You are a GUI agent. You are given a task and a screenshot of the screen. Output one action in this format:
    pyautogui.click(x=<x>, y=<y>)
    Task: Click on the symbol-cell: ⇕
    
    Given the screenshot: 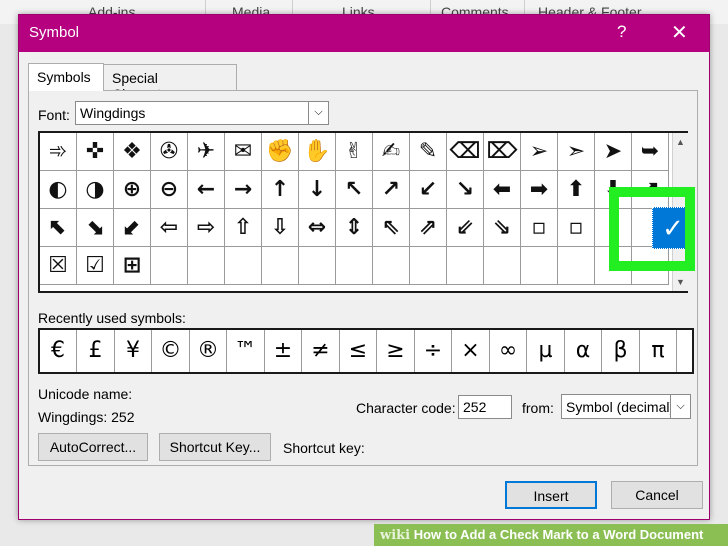 What is the action you would take?
    pyautogui.click(x=354, y=228)
    